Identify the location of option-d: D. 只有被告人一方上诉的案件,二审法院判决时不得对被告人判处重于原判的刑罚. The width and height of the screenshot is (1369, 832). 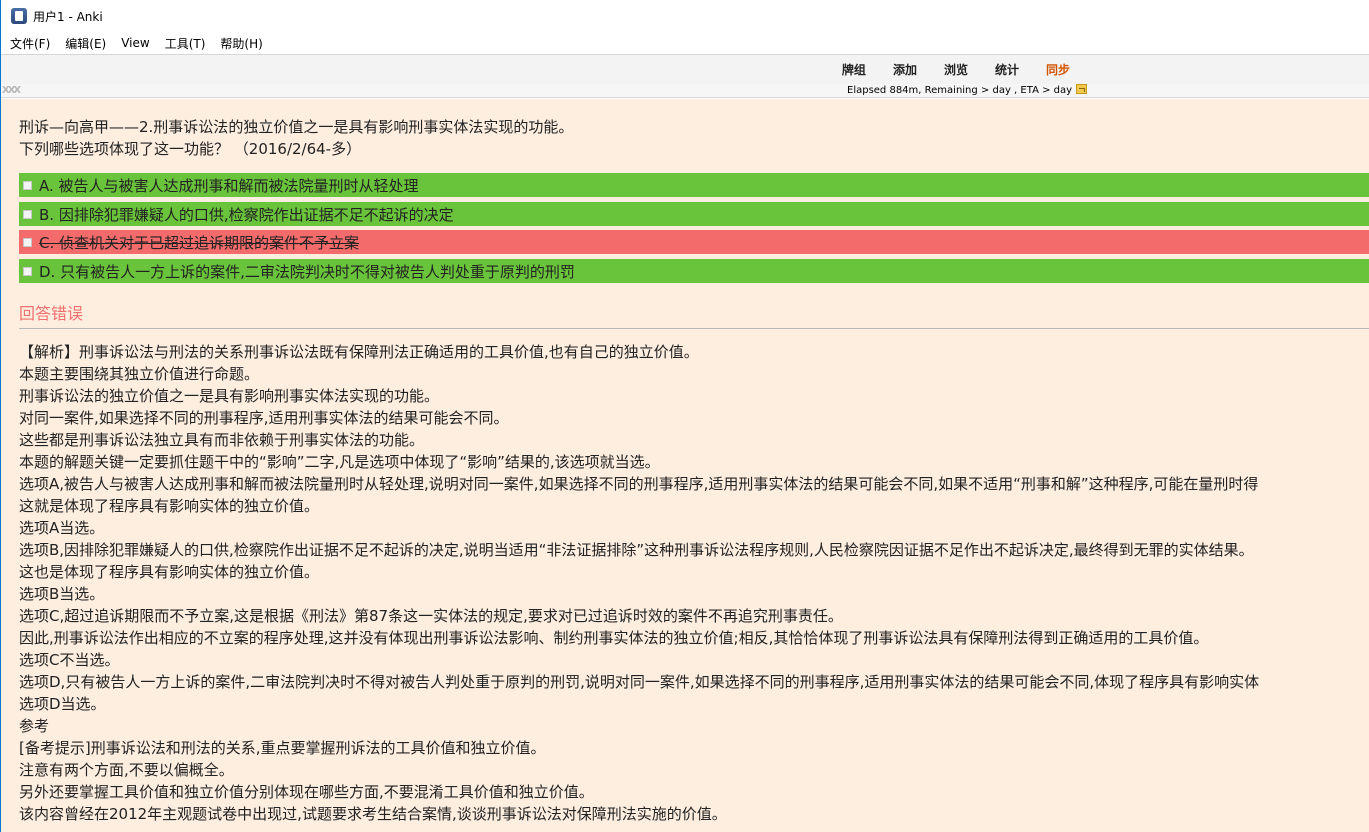
(694, 271).